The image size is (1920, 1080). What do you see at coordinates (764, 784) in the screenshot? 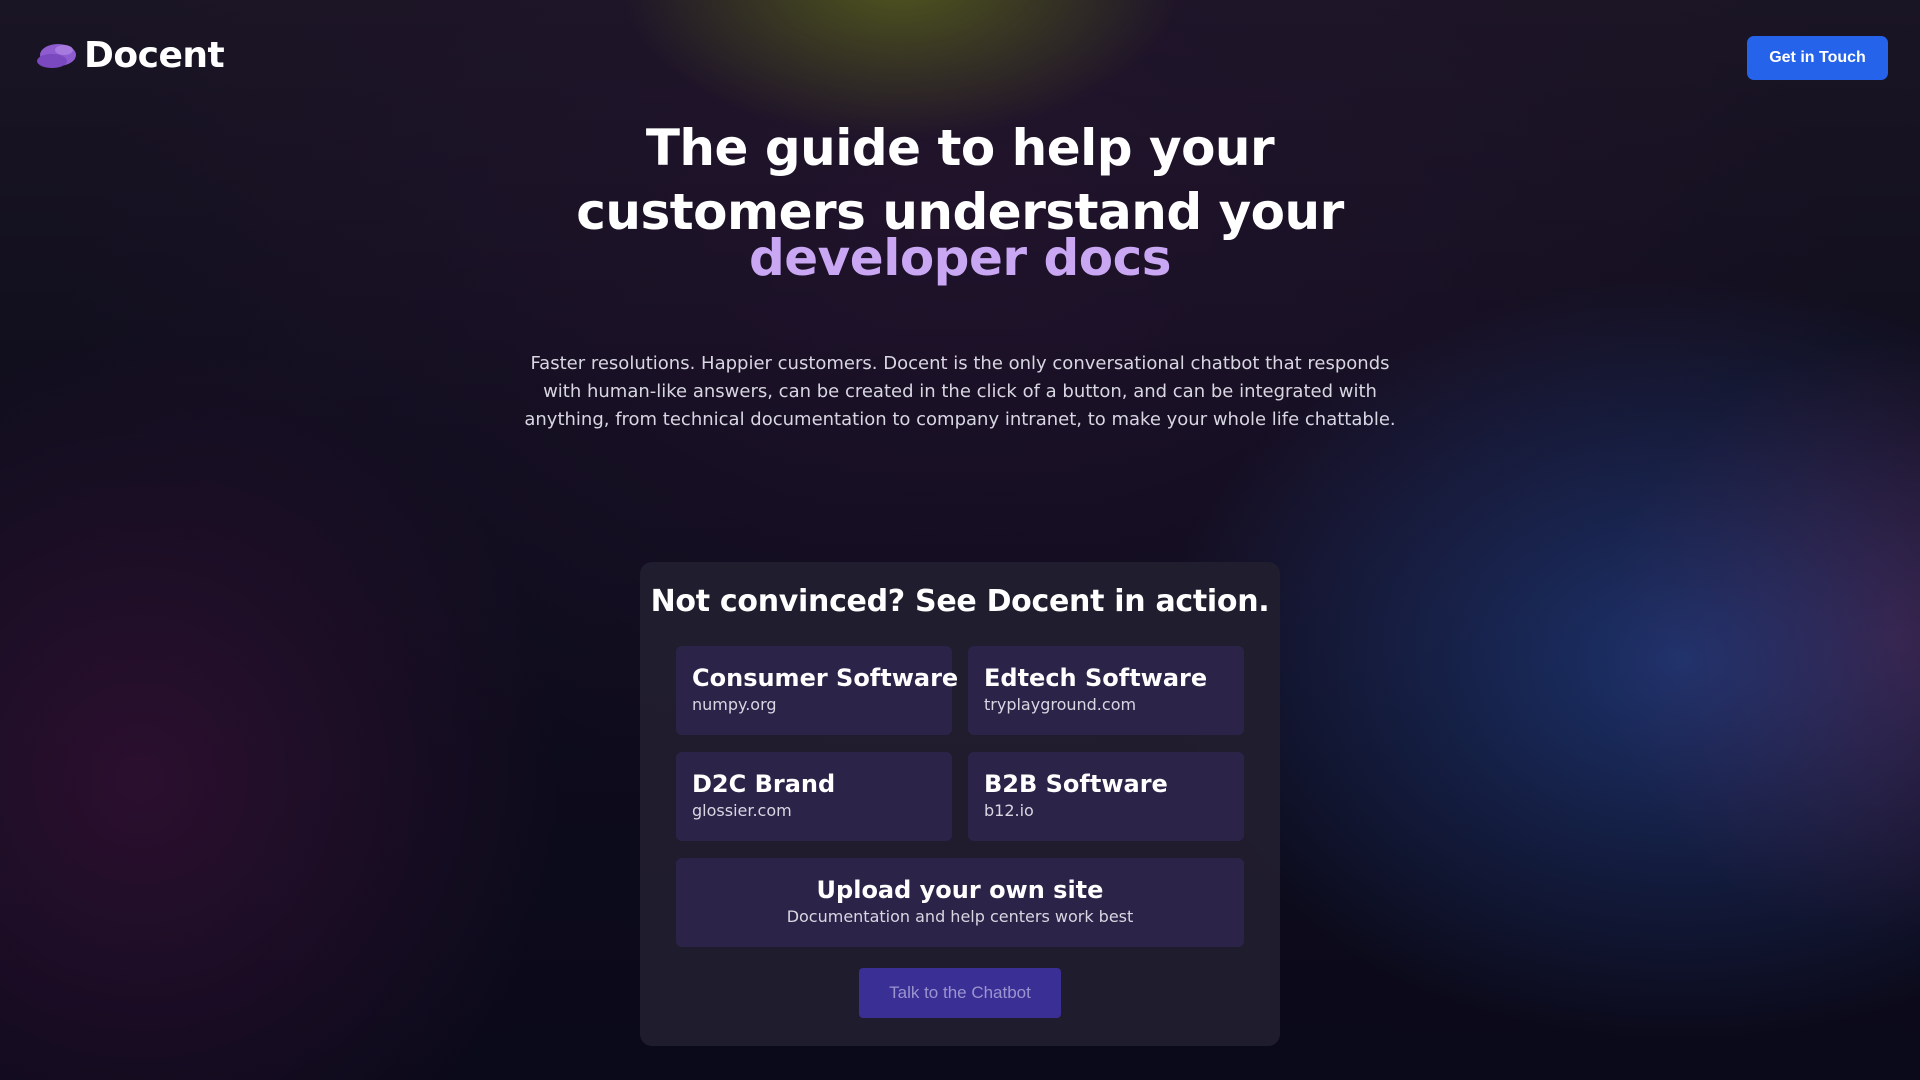
I see `demo-option-title: D2C Brand` at bounding box center [764, 784].